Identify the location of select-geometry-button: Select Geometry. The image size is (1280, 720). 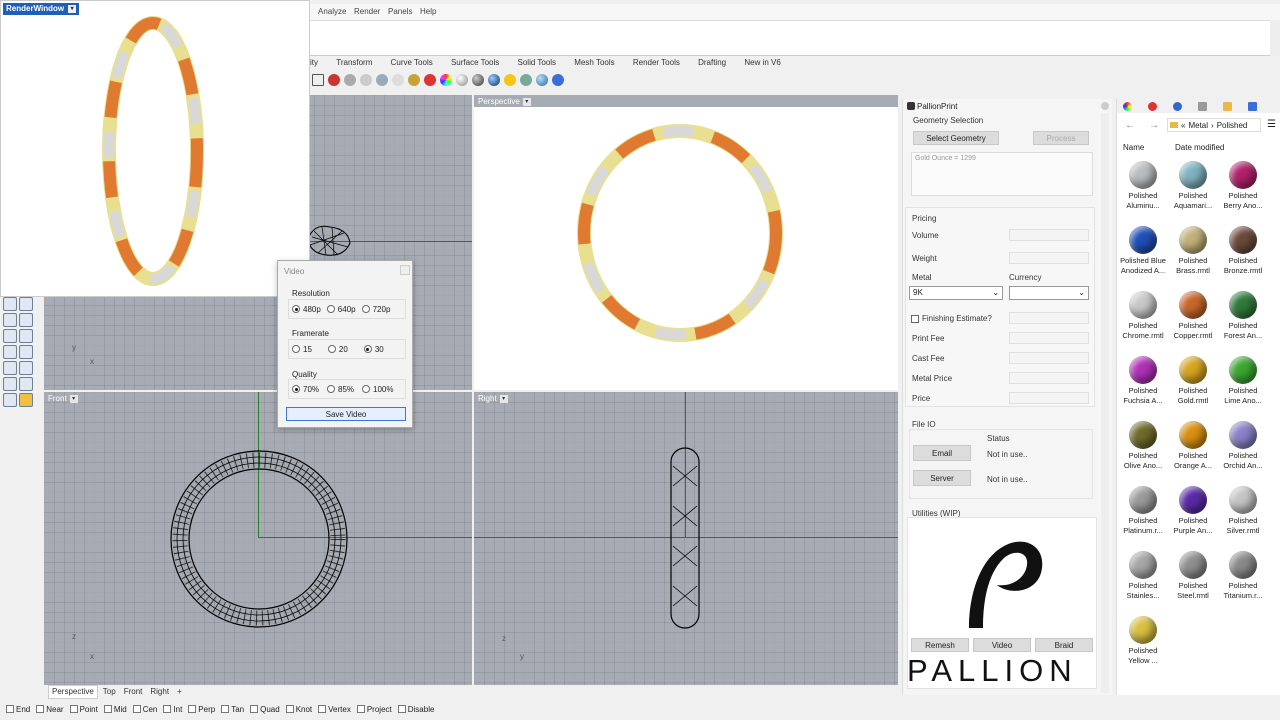
(956, 138).